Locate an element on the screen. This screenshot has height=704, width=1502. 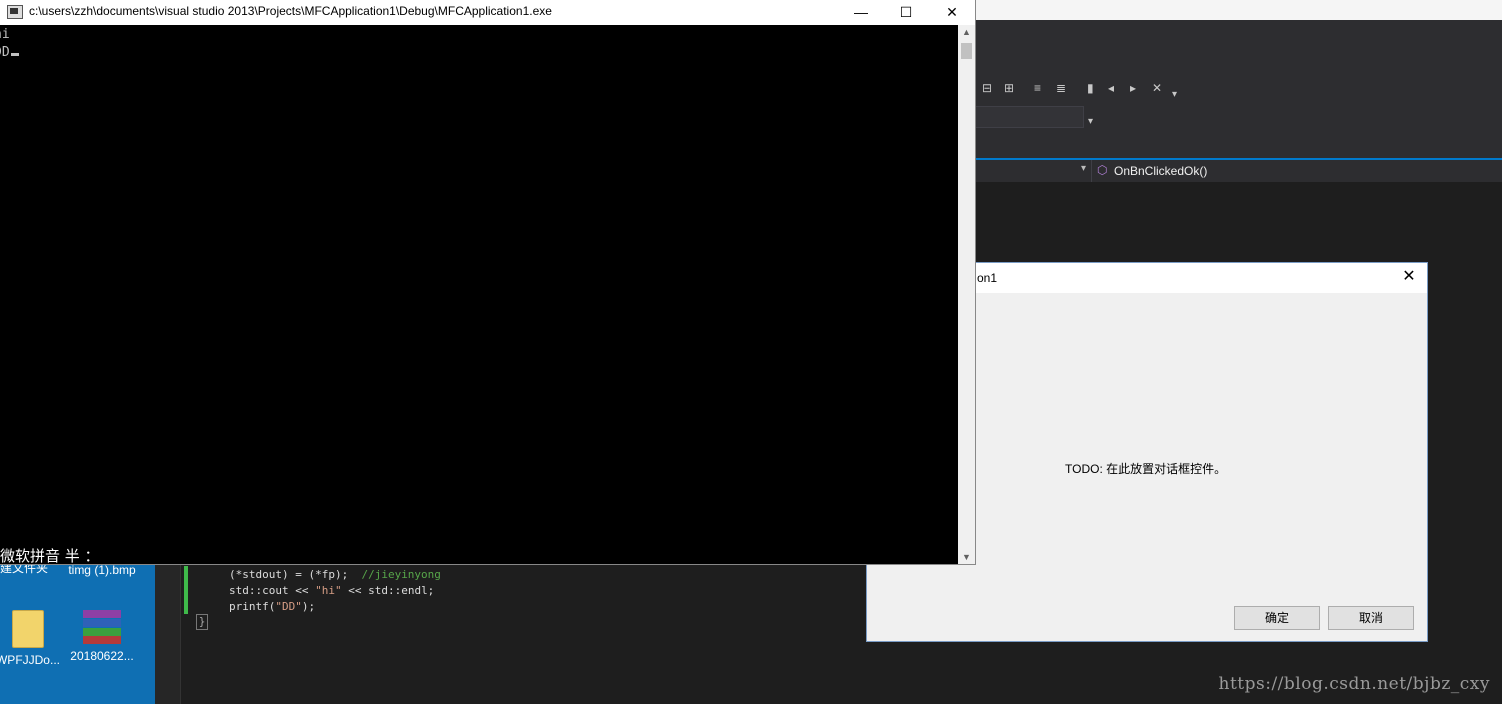
bookmark-next-icon: ▸ is located at coordinates (1137, 88).